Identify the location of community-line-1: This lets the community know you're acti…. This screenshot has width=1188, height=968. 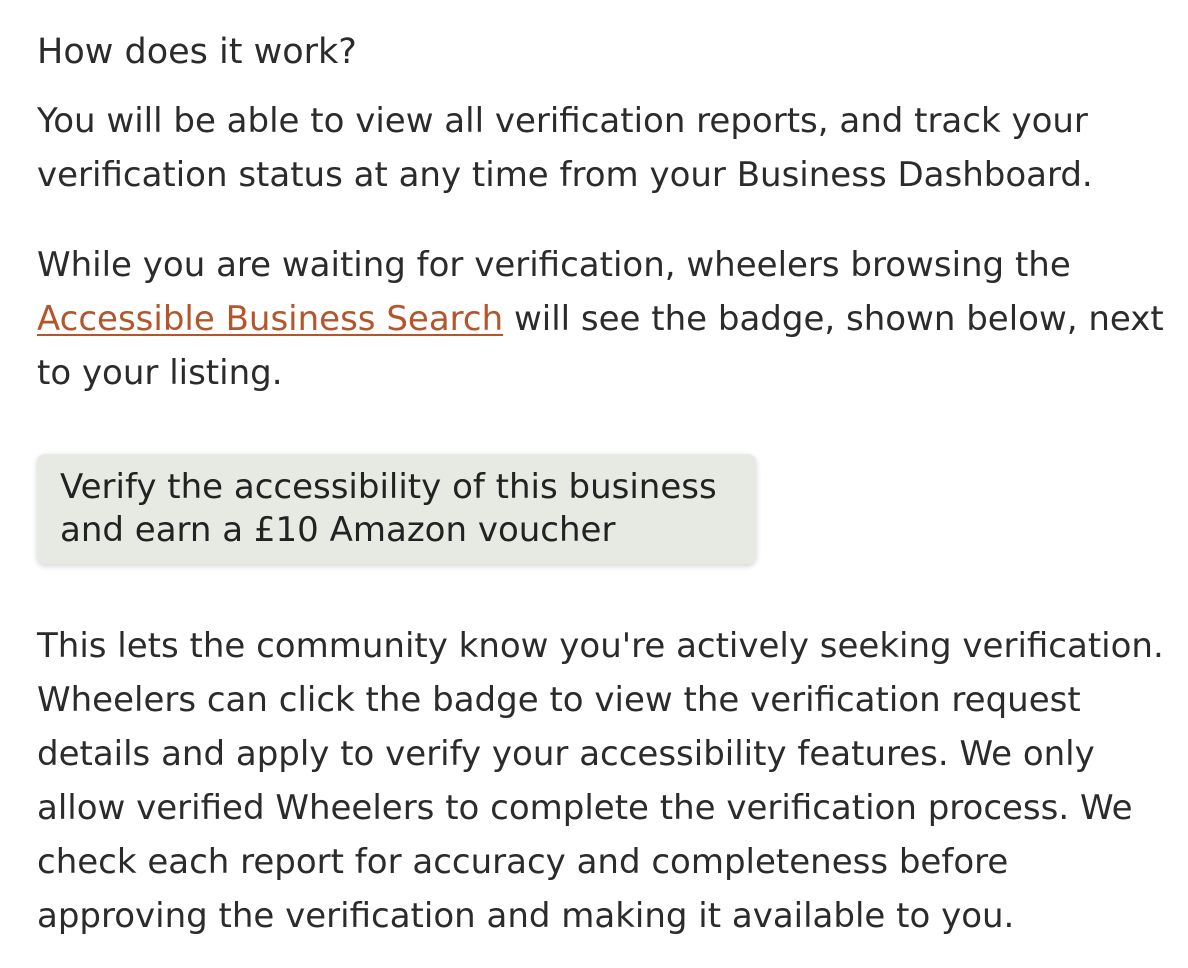
(600, 646).